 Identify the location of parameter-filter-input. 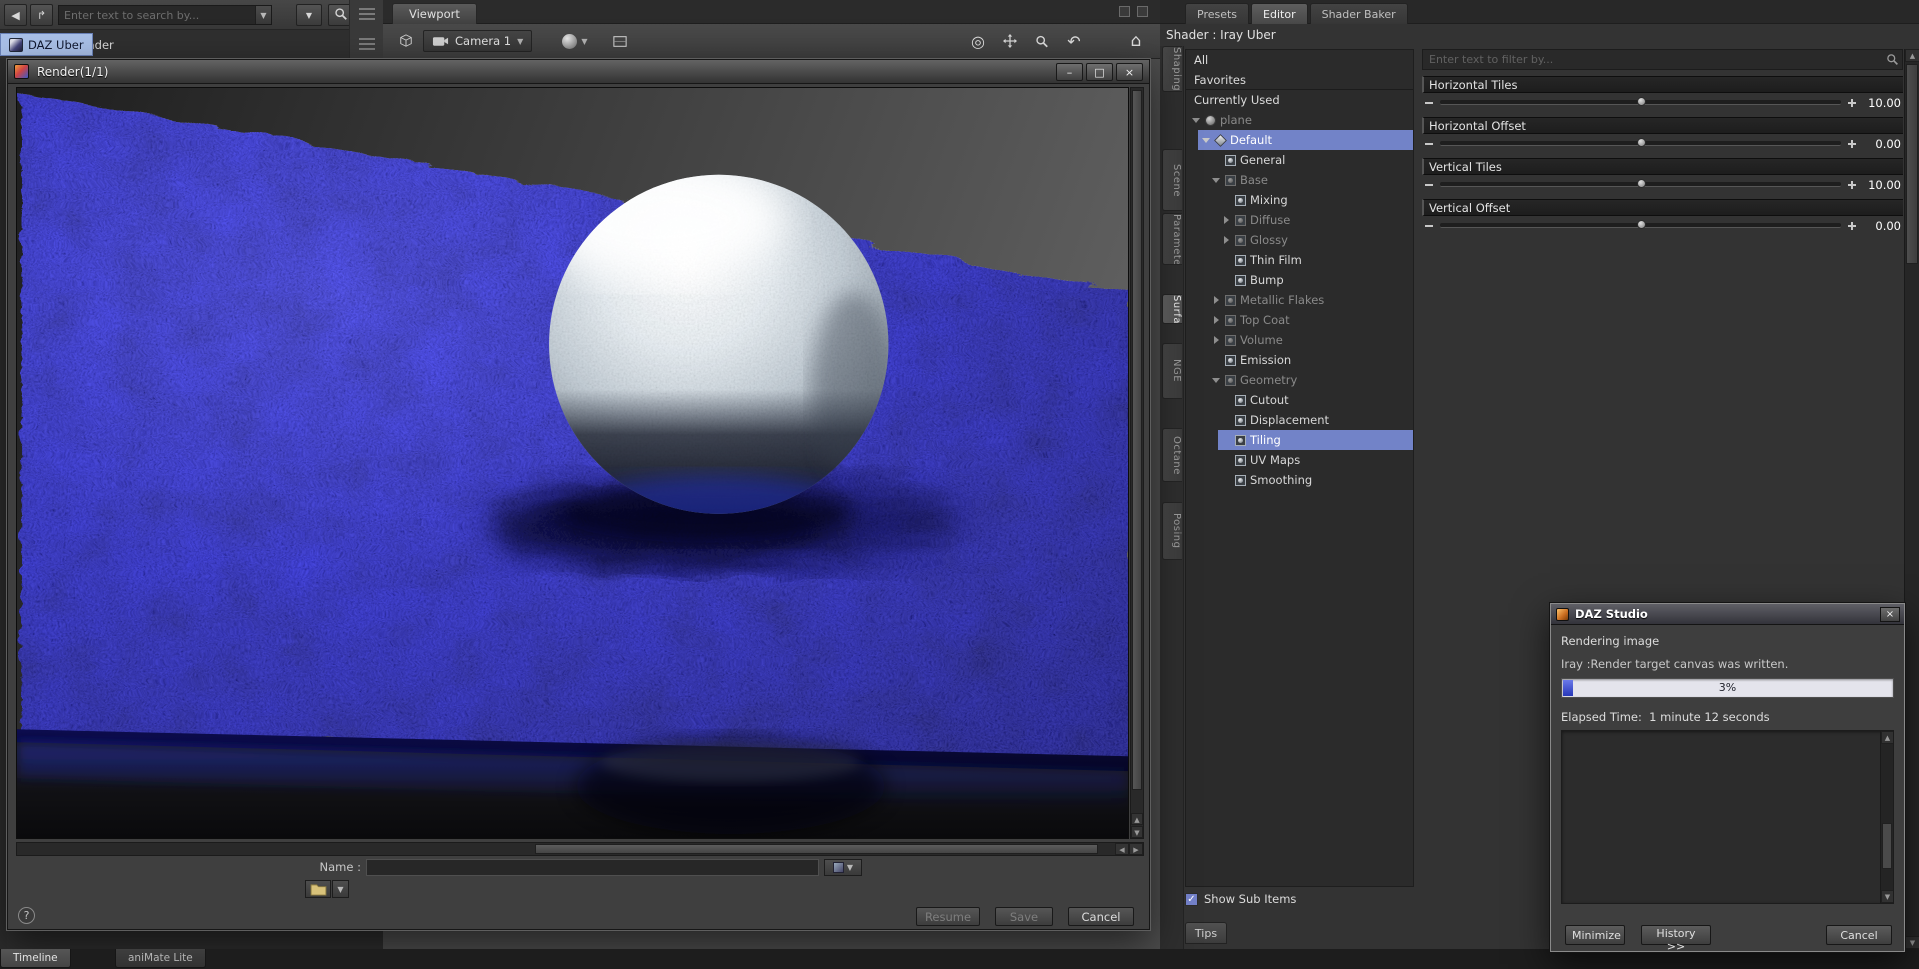
(1652, 59).